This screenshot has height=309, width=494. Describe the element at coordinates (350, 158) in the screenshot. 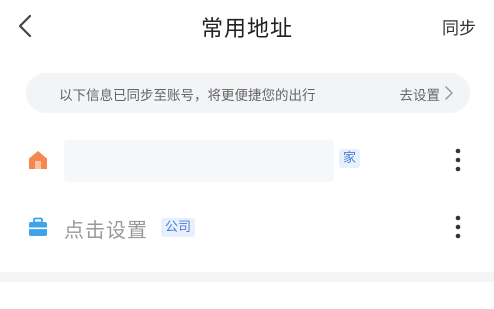

I see `home-tag: 家` at that location.